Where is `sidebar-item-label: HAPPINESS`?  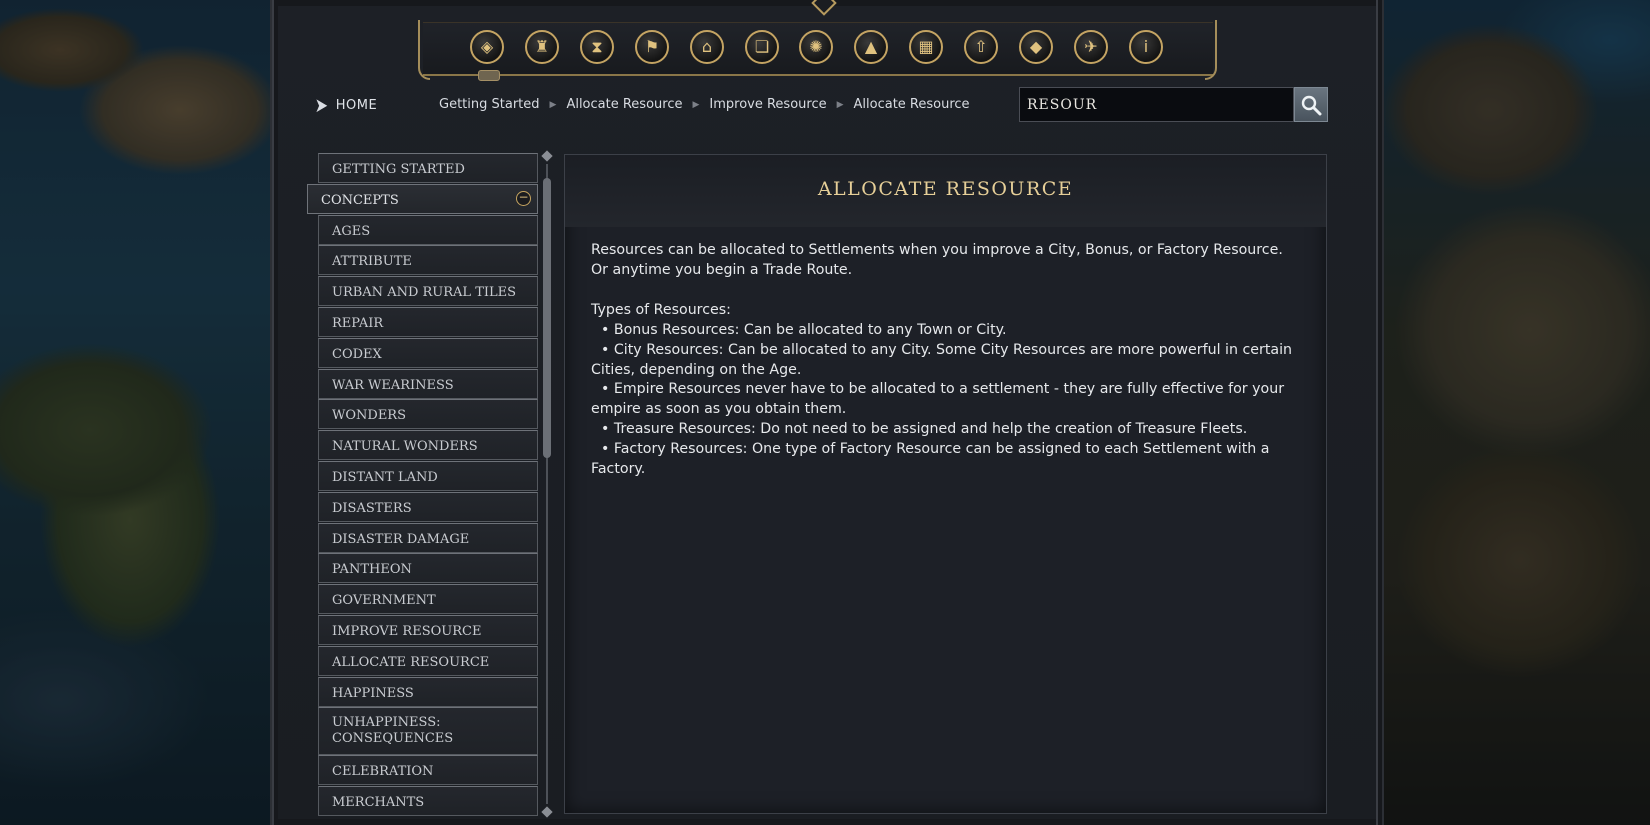
sidebar-item-label: HAPPINESS is located at coordinates (373, 693).